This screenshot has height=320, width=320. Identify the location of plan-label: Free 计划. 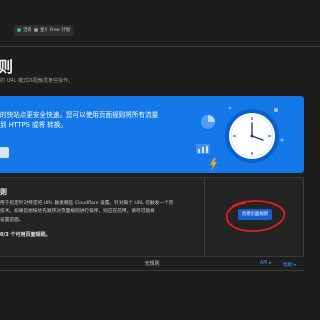
(60, 30).